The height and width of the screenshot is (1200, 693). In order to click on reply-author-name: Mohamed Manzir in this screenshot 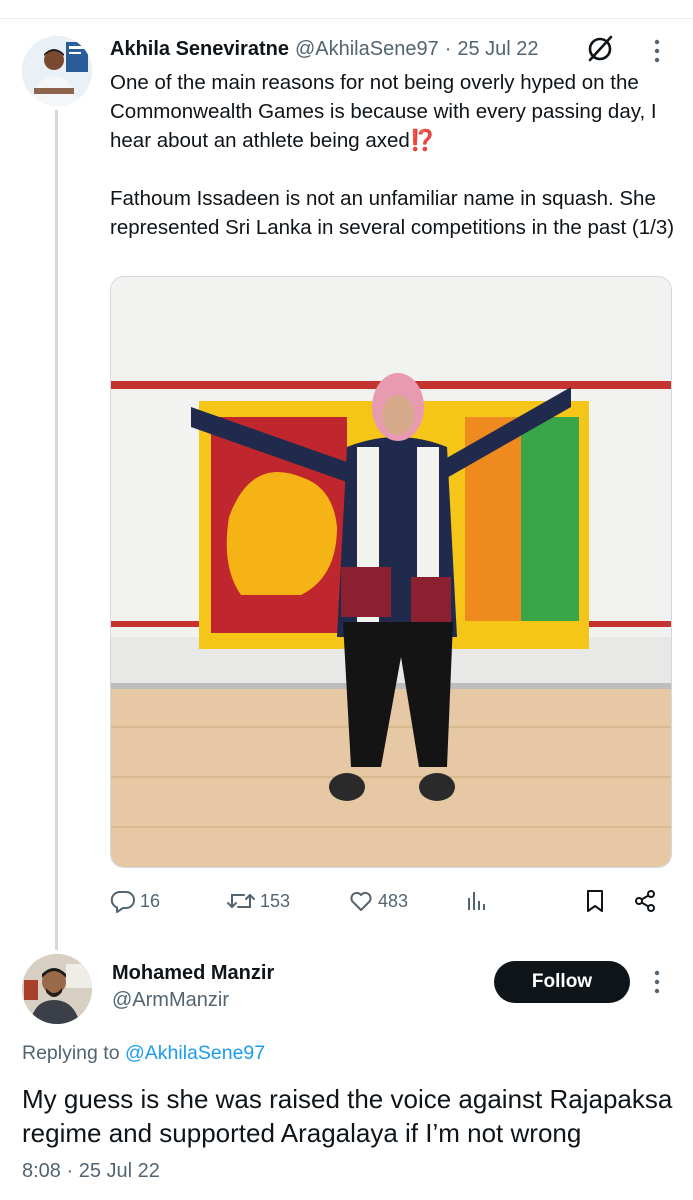, I will do `click(193, 973)`.